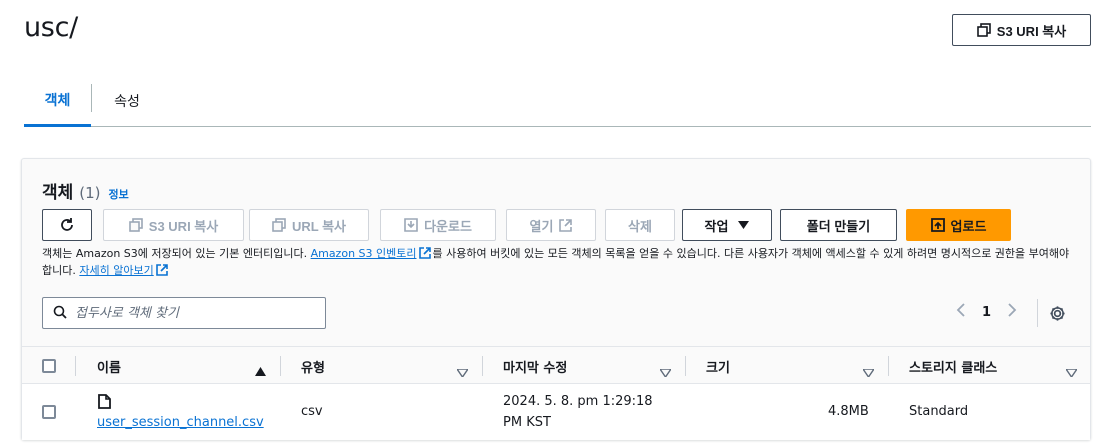 The width and height of the screenshot is (1101, 448). What do you see at coordinates (318, 226) in the screenshot?
I see `copy-url-label: URL 복사` at bounding box center [318, 226].